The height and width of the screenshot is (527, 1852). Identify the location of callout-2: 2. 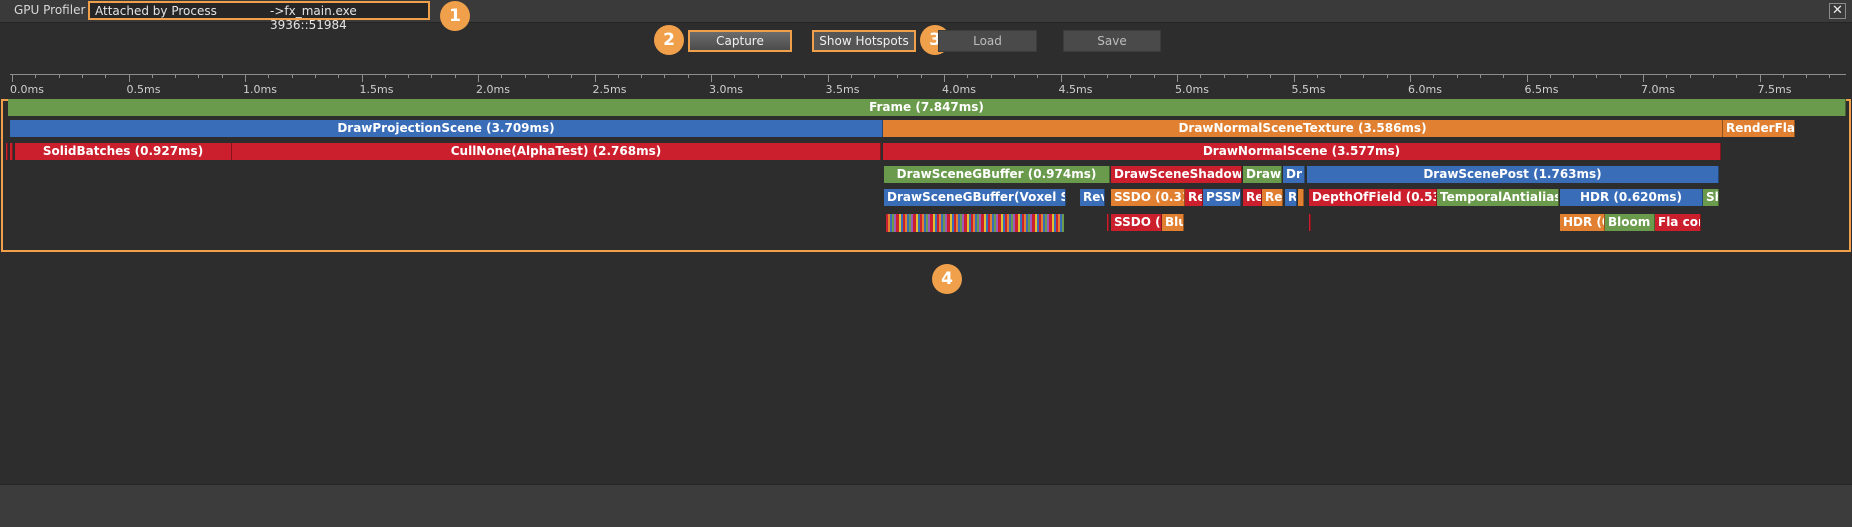
(669, 40).